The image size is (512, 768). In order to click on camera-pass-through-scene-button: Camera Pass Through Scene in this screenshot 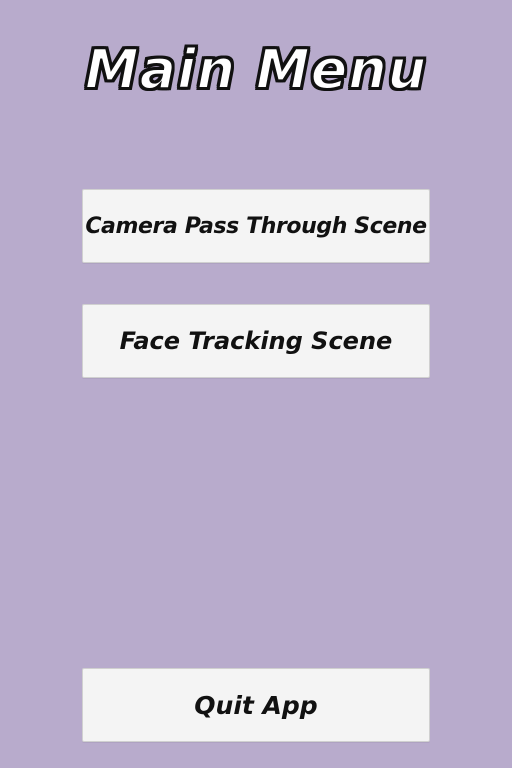, I will do `click(256, 226)`.